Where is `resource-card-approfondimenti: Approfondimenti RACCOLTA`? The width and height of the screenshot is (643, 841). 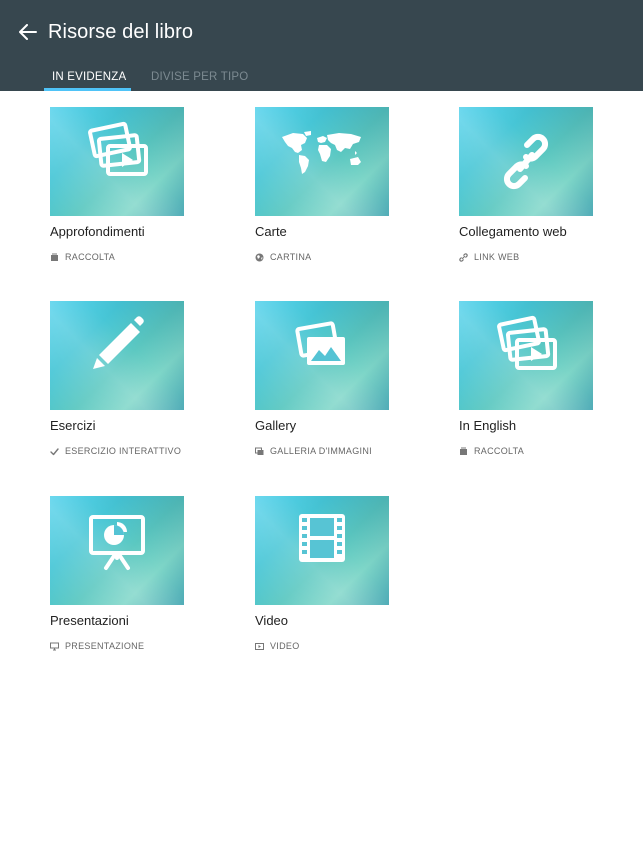 resource-card-approfondimenti: Approfondimenti RACCOLTA is located at coordinates (125, 192).